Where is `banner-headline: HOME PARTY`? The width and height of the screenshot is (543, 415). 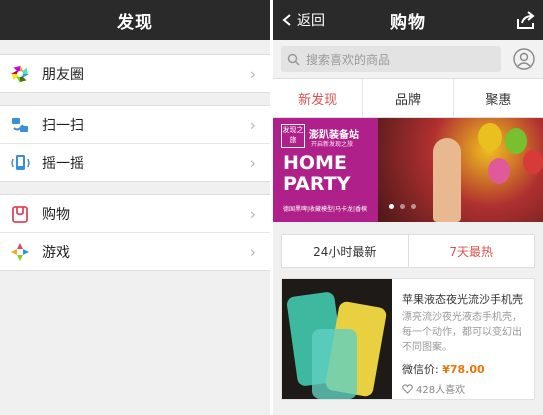 banner-headline: HOME PARTY is located at coordinates (316, 174).